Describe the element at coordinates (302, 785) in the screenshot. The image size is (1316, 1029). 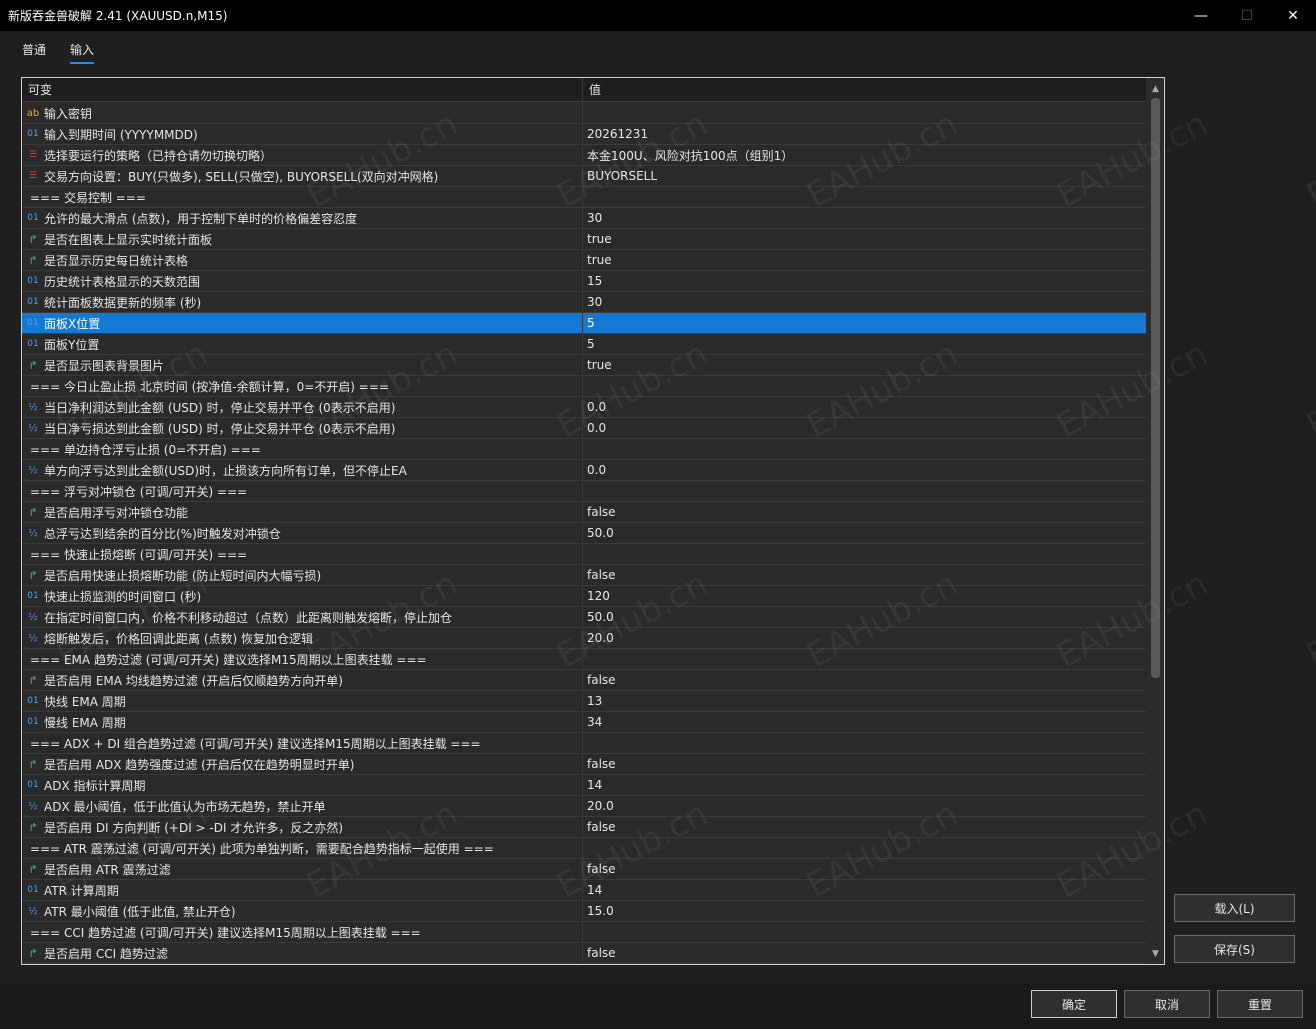
I see `param-name-cell: 01 ADX 指标计算周期` at that location.